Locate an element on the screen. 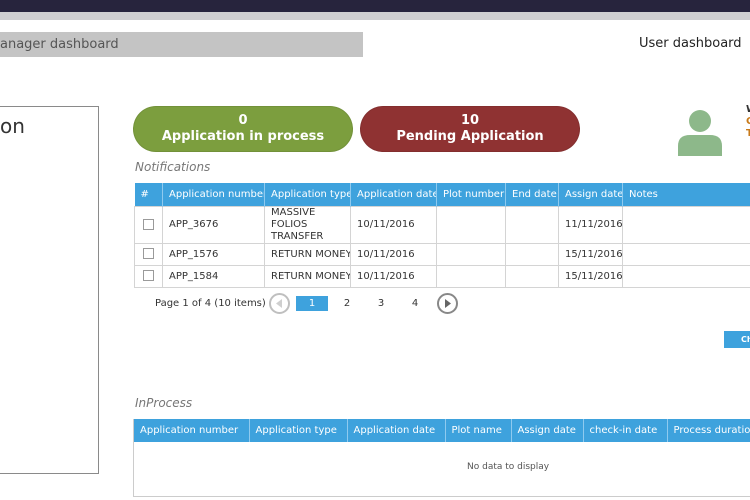  pager-info: Page 1 of 4 (10 items) is located at coordinates (210, 303).